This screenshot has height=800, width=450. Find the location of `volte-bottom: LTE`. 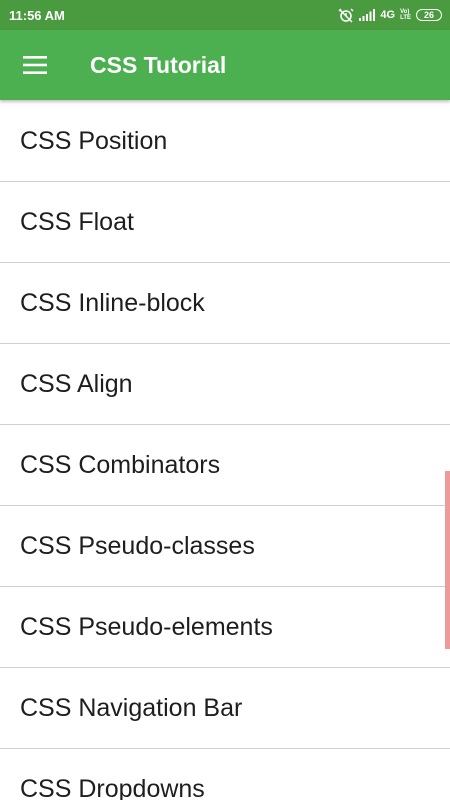

volte-bottom: LTE is located at coordinates (405, 18).